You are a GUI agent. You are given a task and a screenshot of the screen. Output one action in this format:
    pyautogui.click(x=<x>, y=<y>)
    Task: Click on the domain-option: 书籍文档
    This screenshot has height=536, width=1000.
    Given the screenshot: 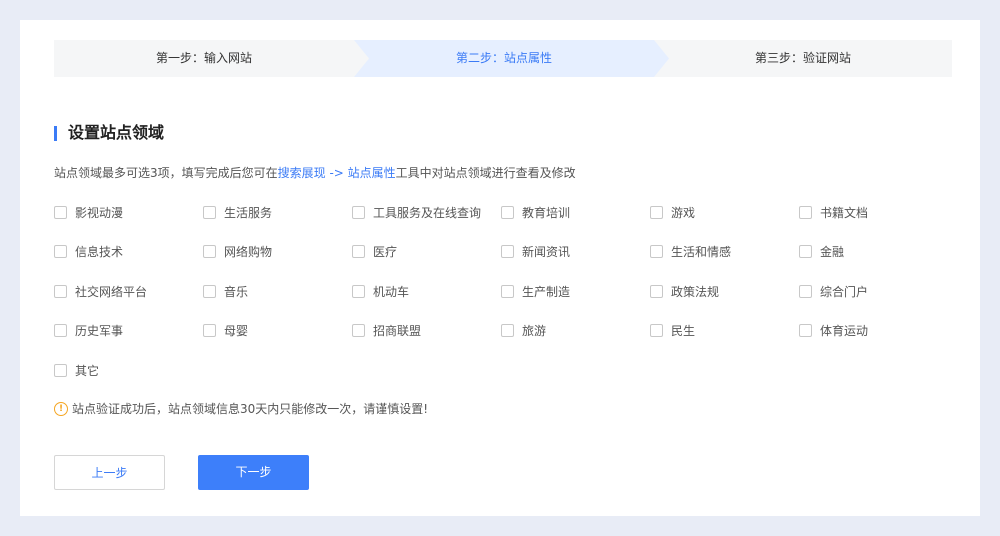 What is the action you would take?
    pyautogui.click(x=833, y=213)
    